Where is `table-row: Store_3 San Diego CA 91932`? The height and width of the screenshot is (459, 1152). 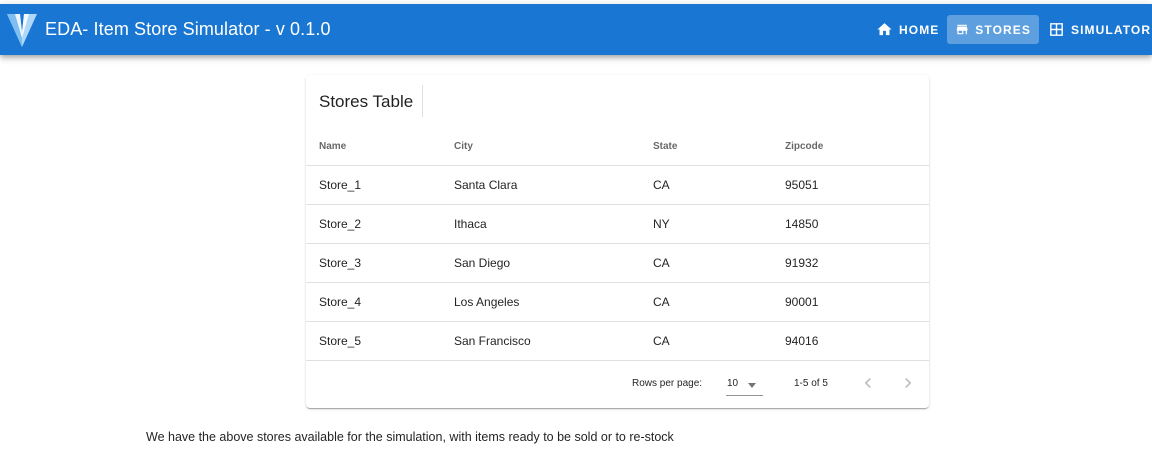
table-row: Store_3 San Diego CA 91932 is located at coordinates (617, 263).